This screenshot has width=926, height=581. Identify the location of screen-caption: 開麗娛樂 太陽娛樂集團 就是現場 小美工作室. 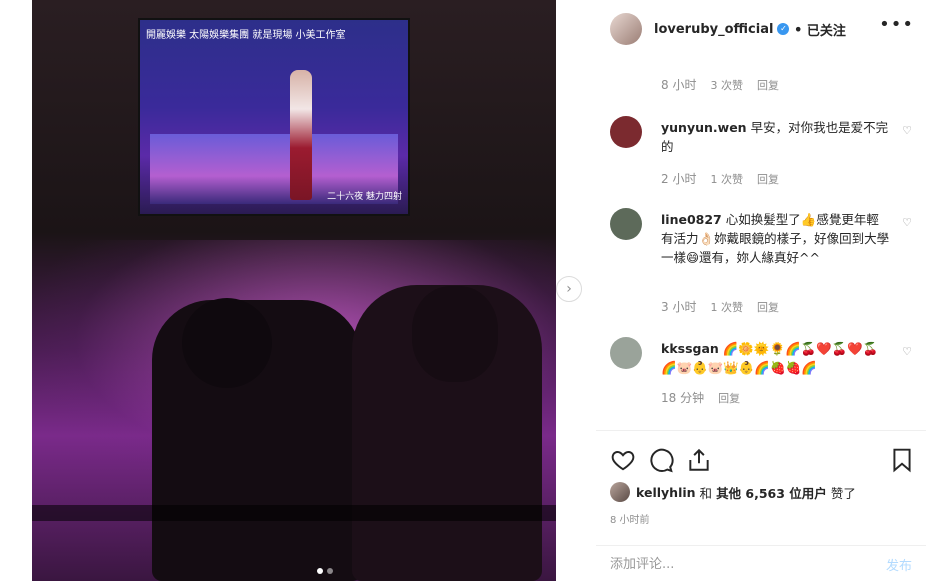
(246, 35).